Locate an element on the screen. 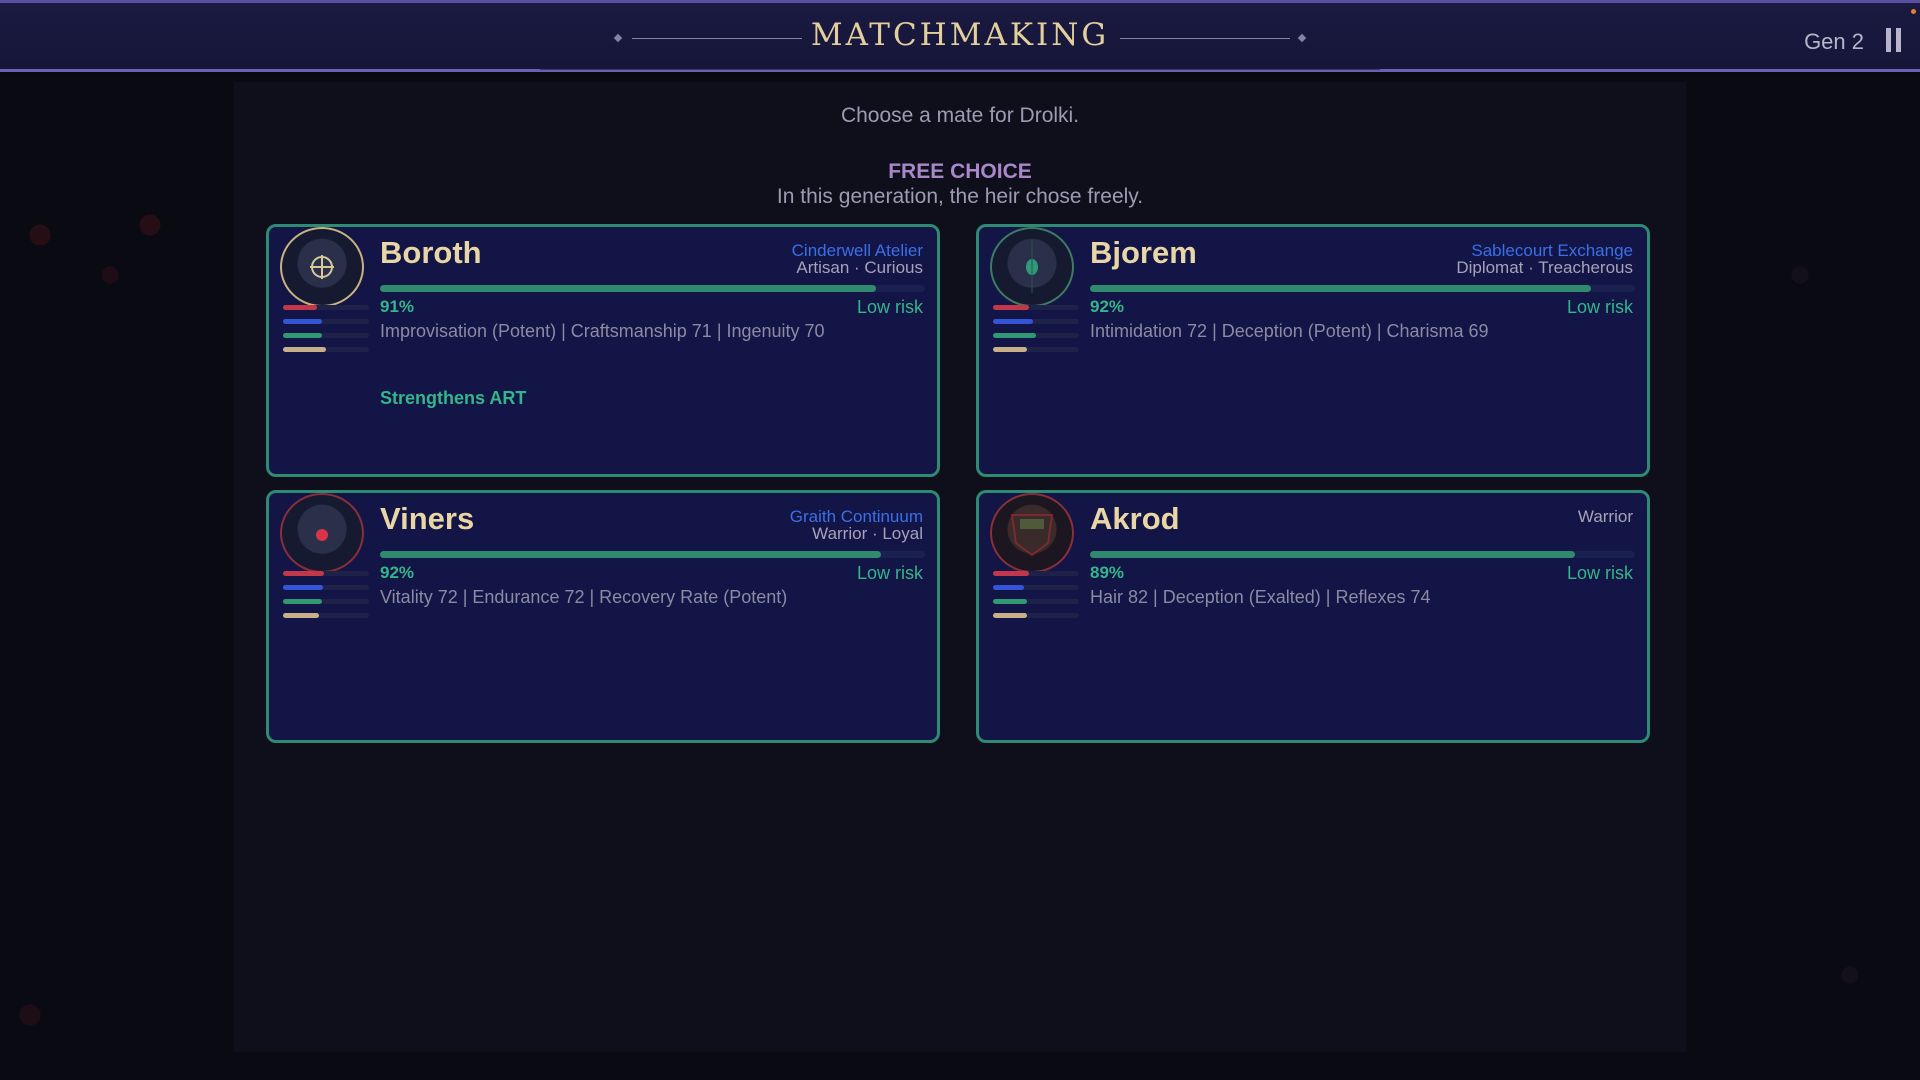 The width and height of the screenshot is (1920, 1080). candidate-name: Viners is located at coordinates (427, 518).